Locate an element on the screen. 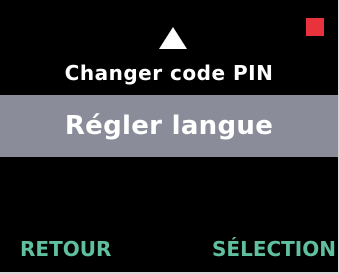 The width and height of the screenshot is (340, 274). back-softkey: RETOUR is located at coordinates (65, 249).